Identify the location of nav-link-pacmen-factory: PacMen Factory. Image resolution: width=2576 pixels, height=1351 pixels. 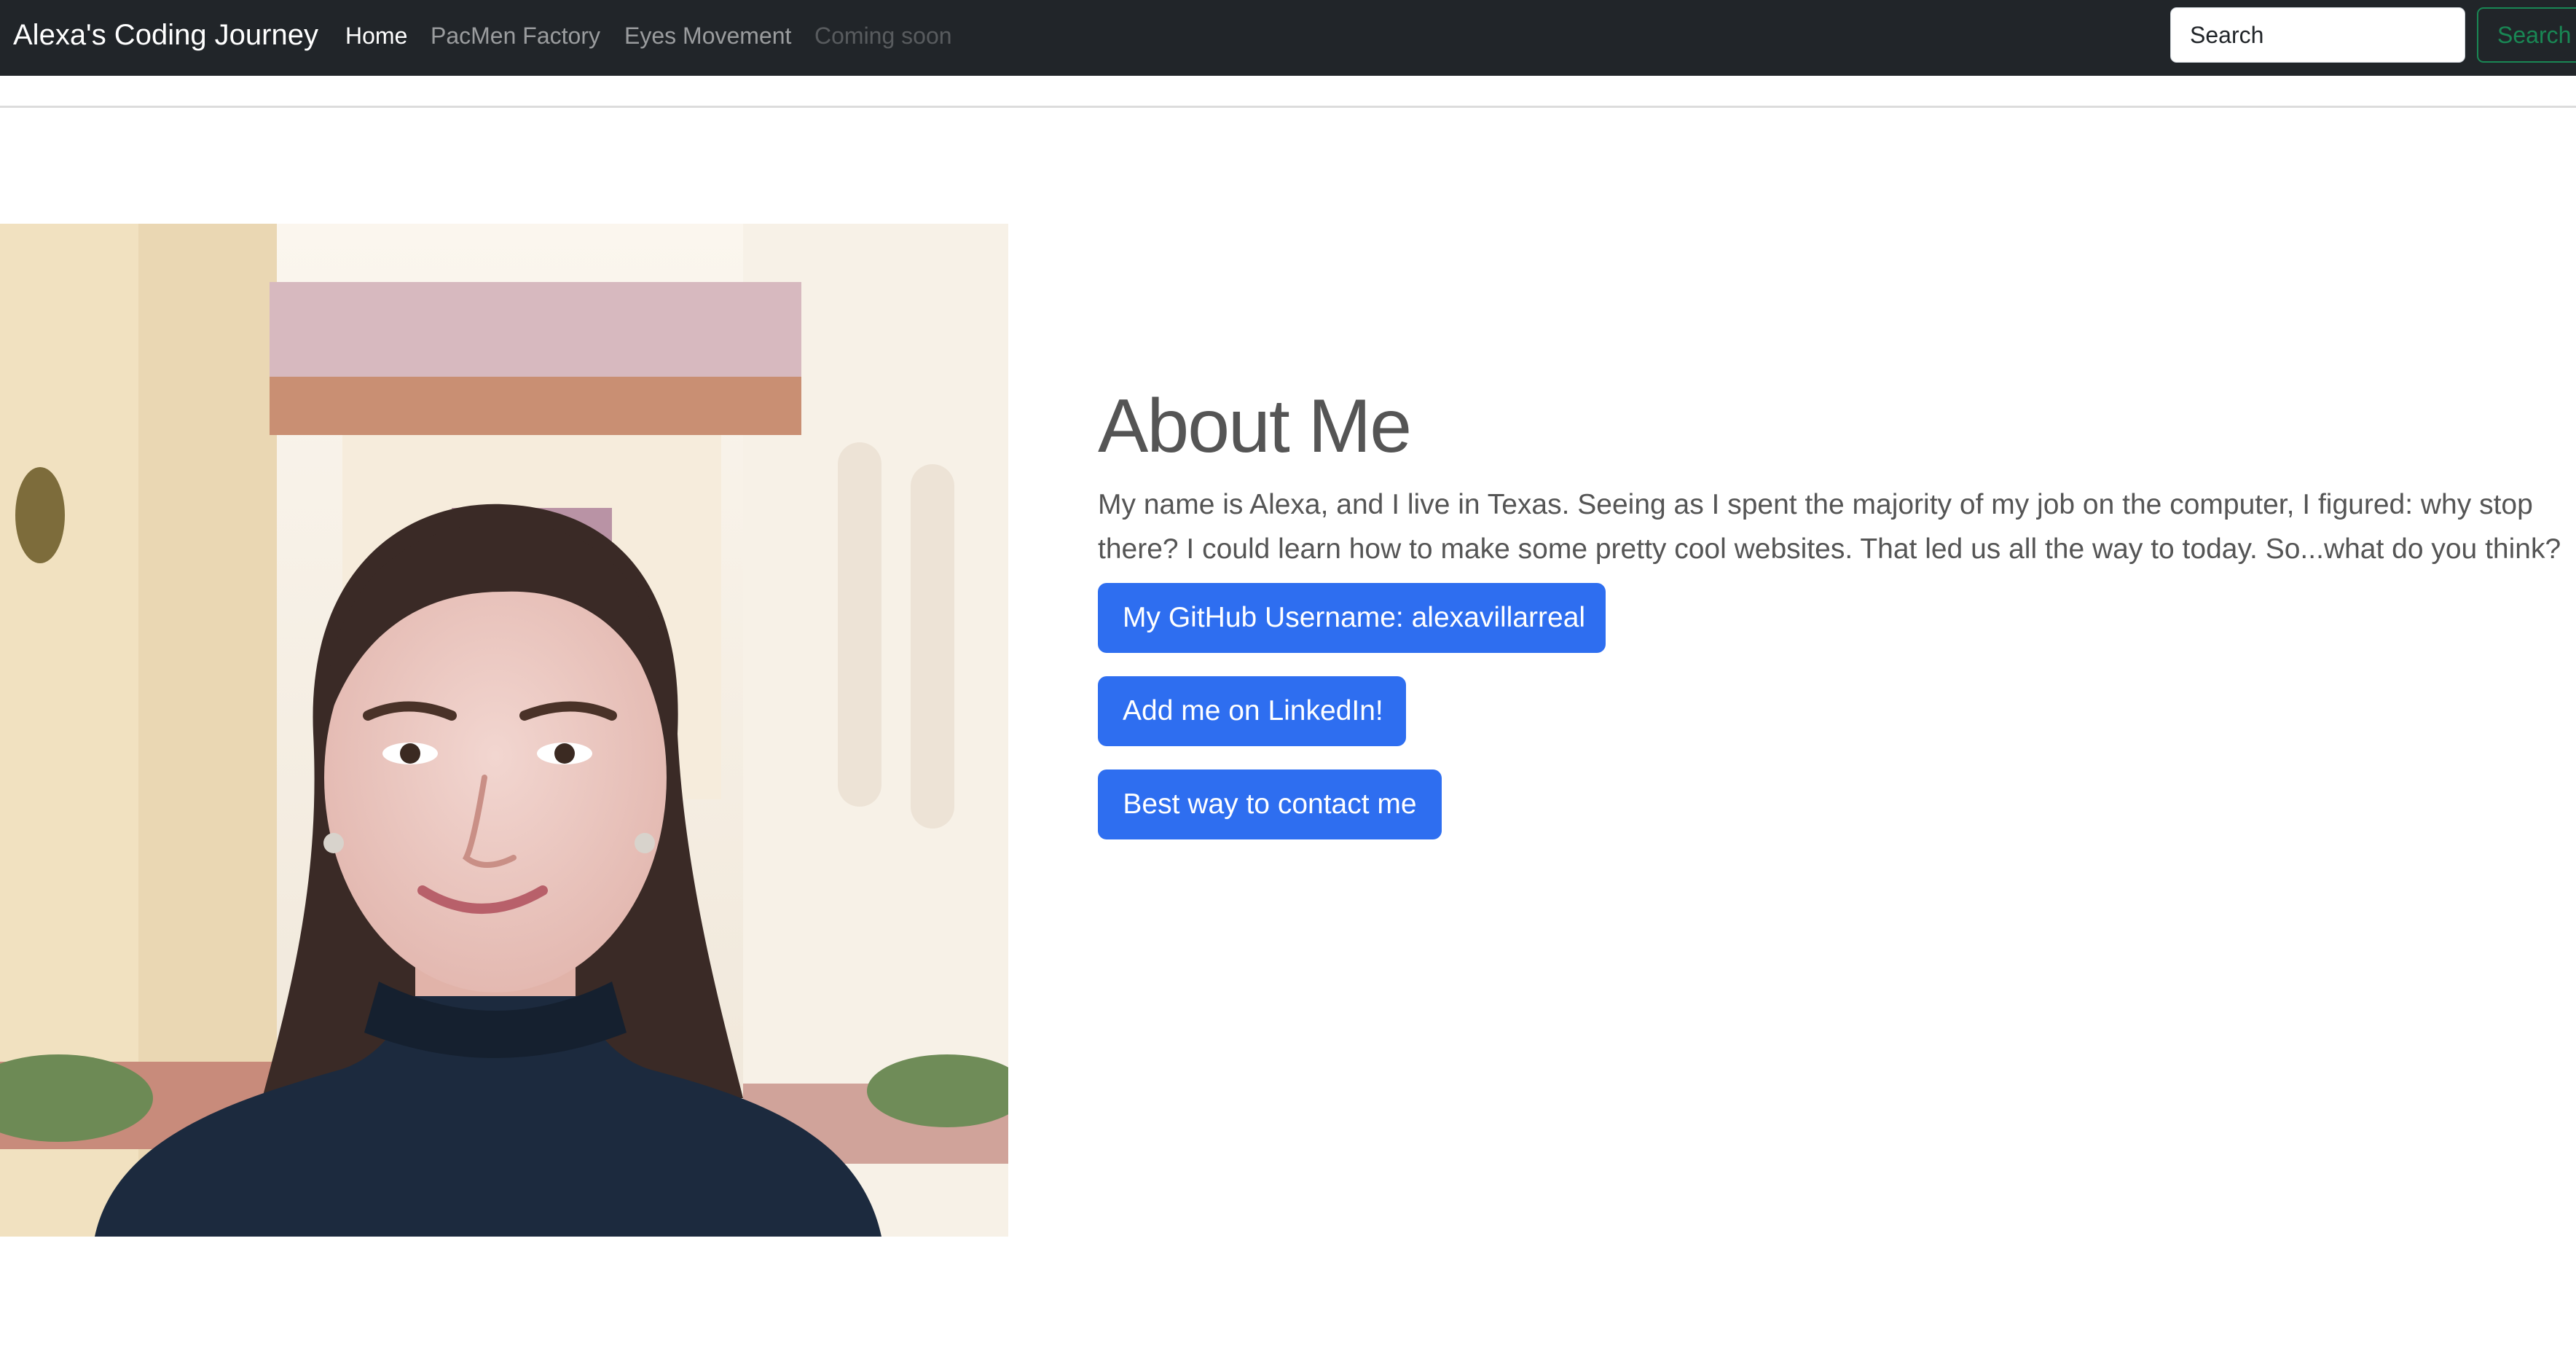
(515, 35).